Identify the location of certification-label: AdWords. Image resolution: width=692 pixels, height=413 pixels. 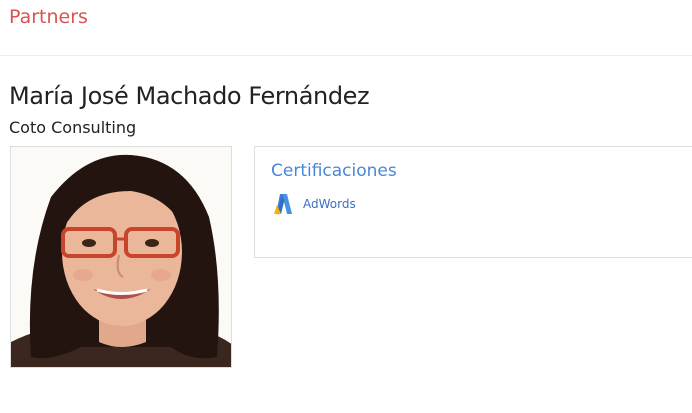
(329, 204).